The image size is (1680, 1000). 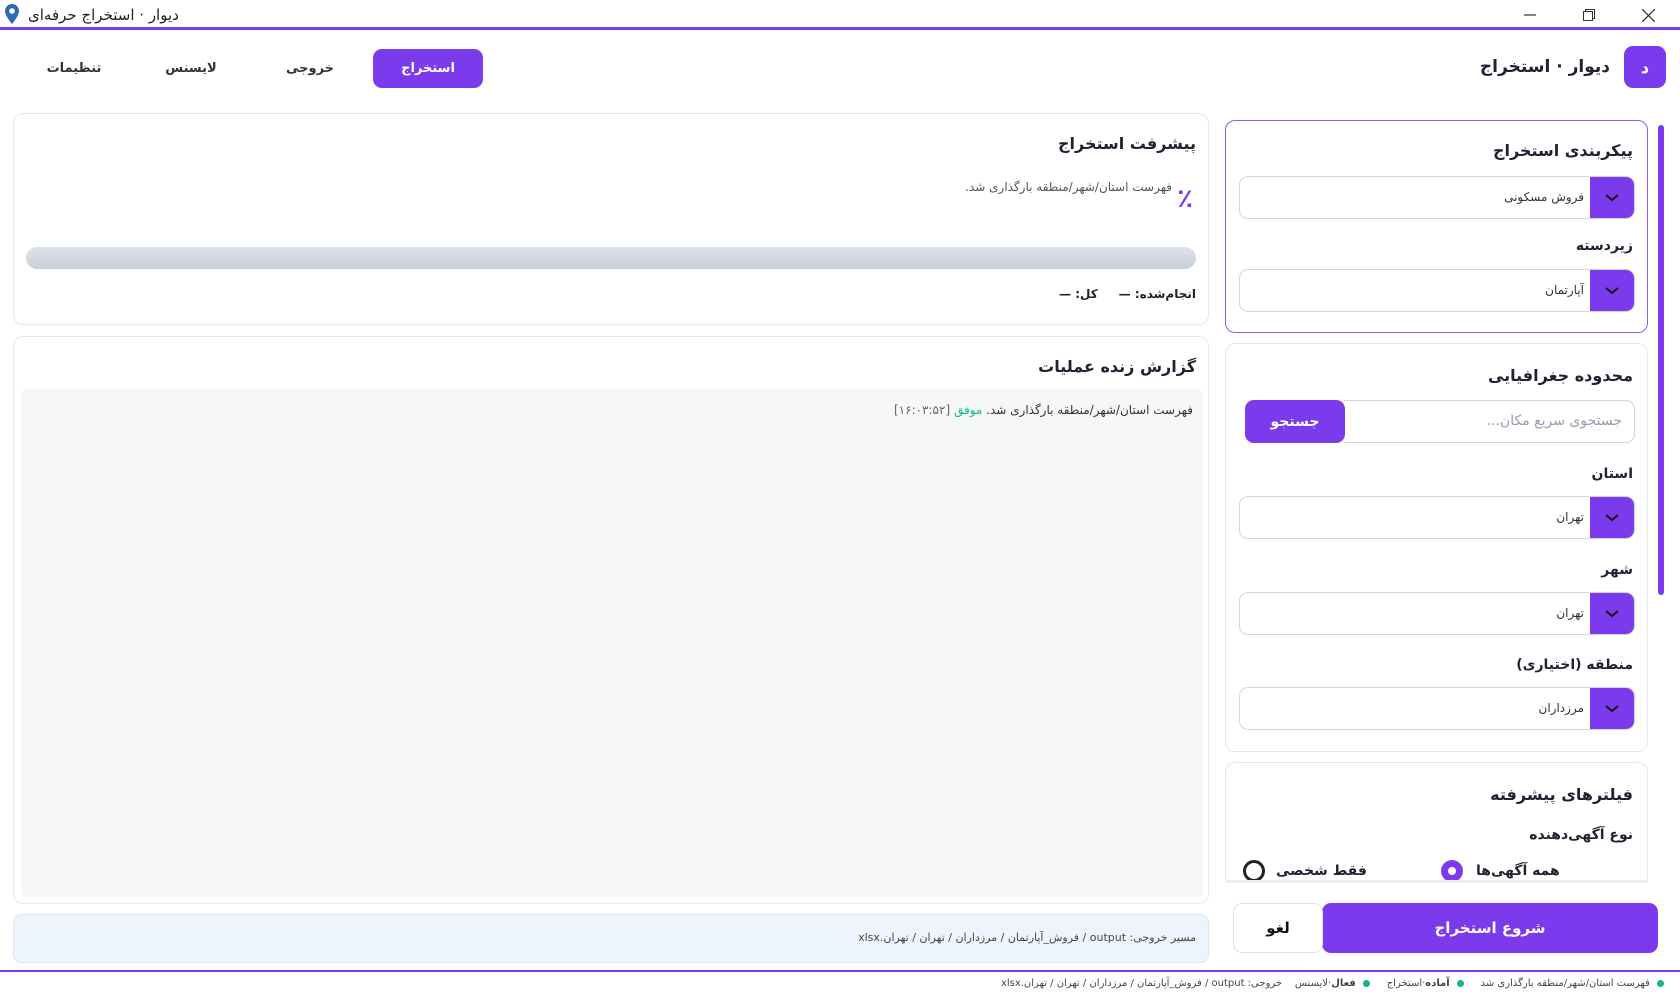 What do you see at coordinates (968, 410) in the screenshot?
I see `log-entry-status: موفق` at bounding box center [968, 410].